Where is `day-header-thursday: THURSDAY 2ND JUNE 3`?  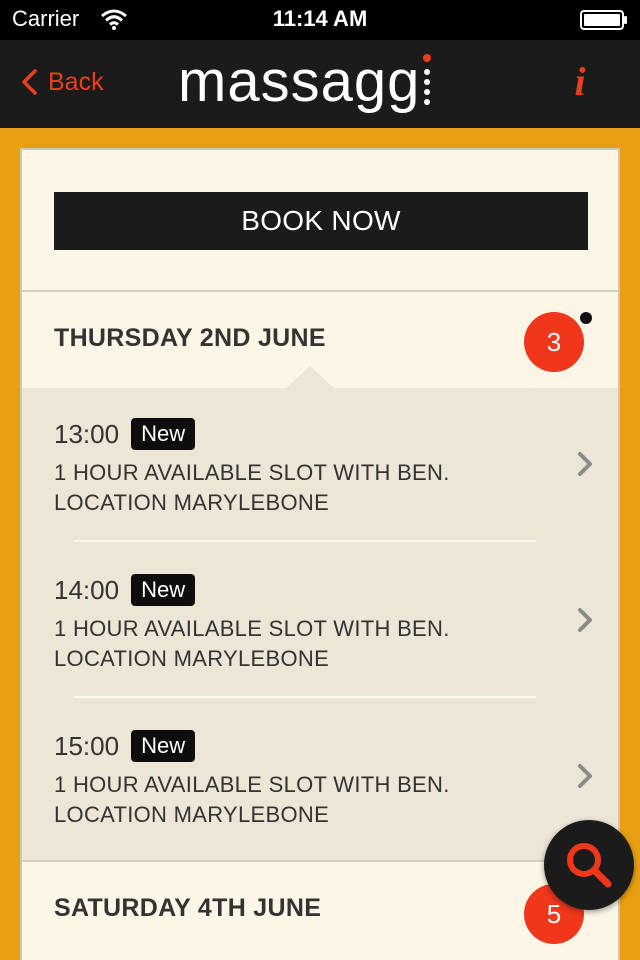
day-header-thursday: THURSDAY 2ND JUNE 3 is located at coordinates (320, 341).